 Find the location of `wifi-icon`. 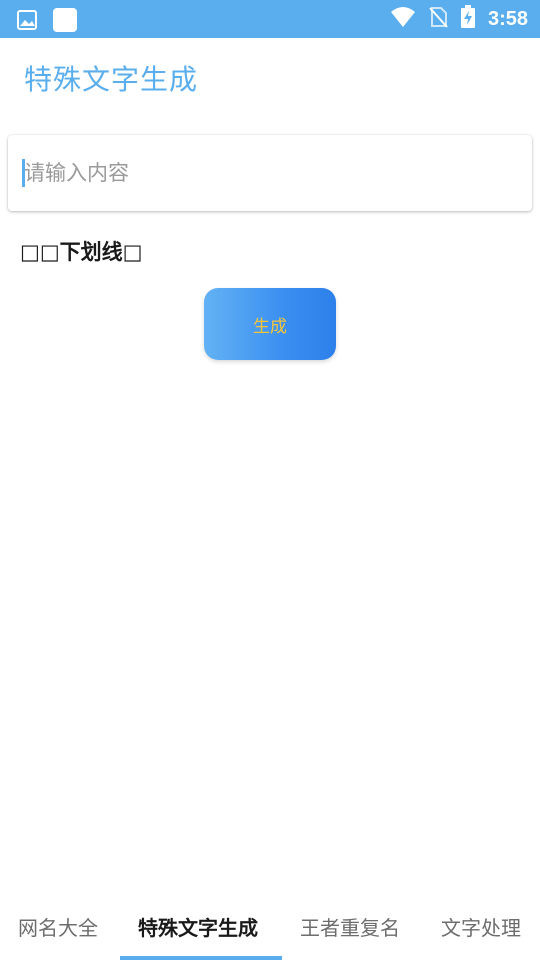

wifi-icon is located at coordinates (403, 19).